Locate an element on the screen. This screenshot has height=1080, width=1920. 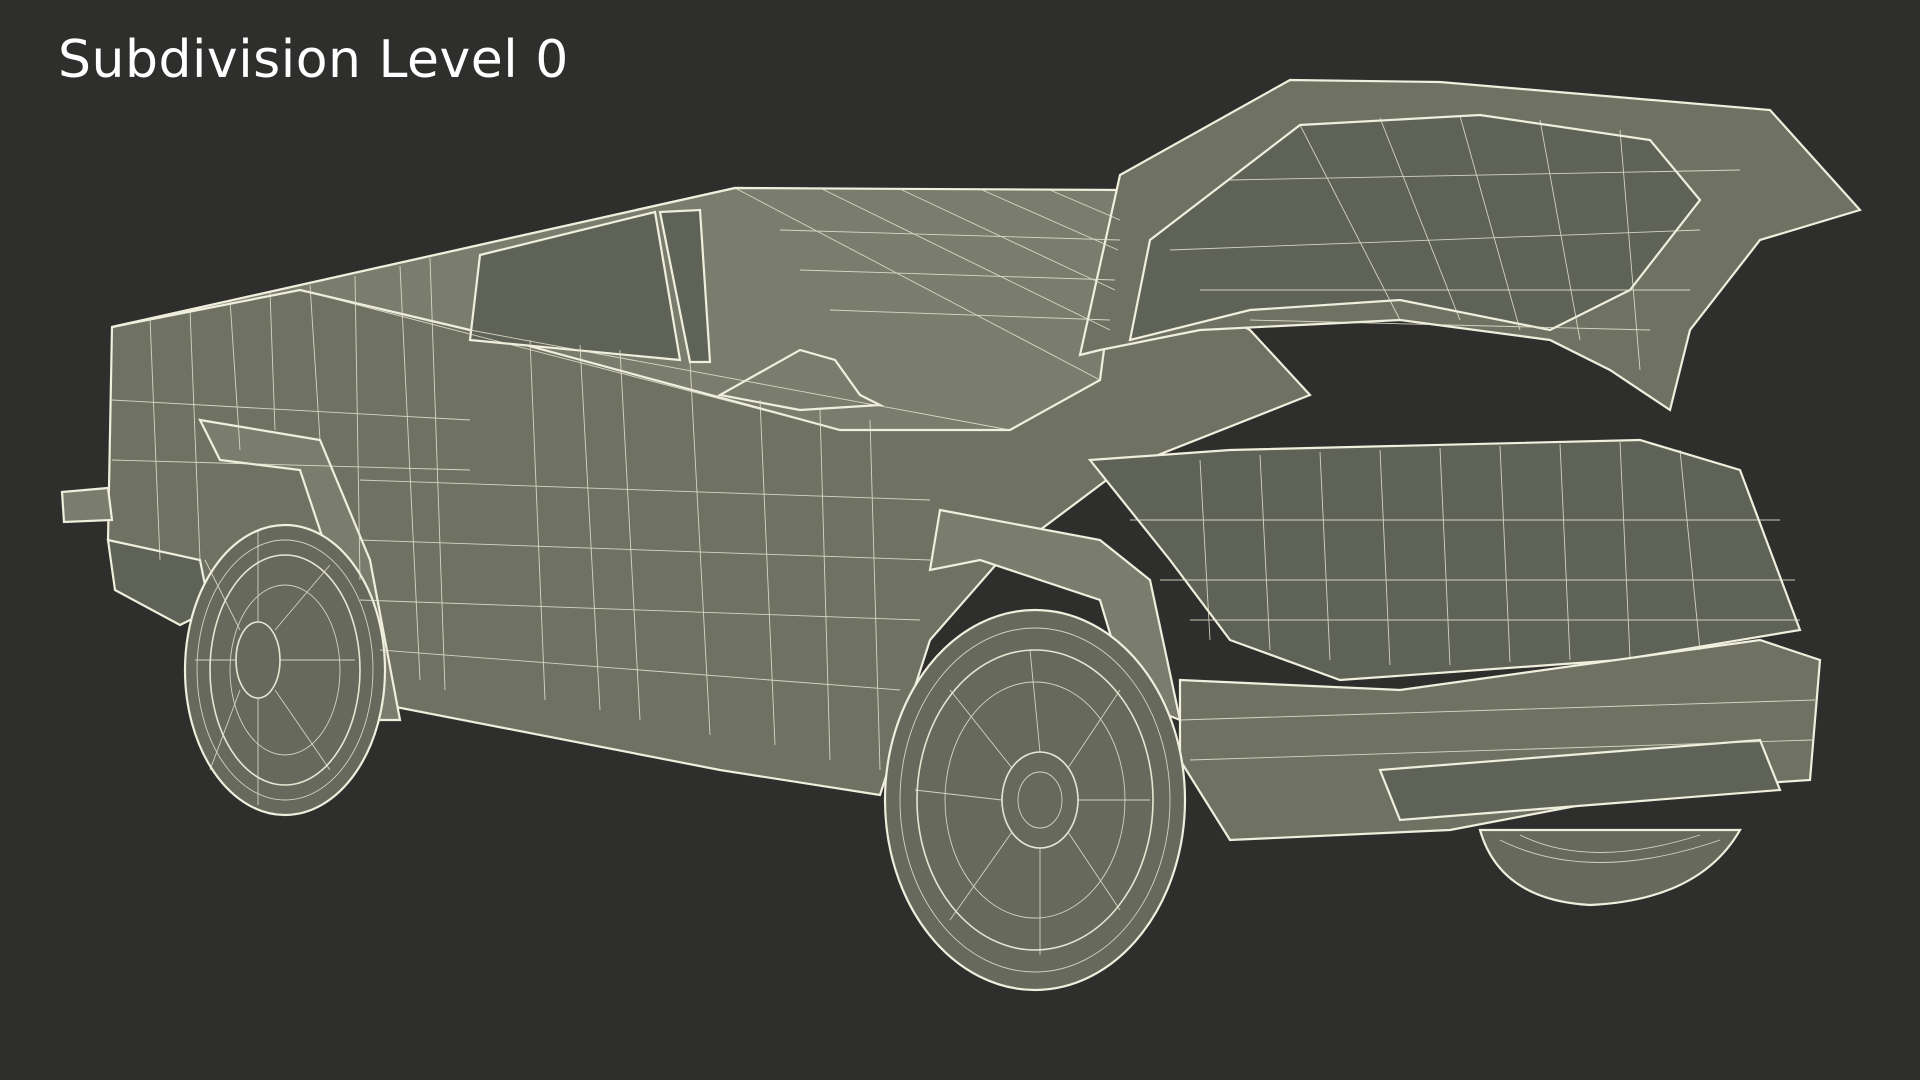
vehicle-side-window is located at coordinates (575, 286).